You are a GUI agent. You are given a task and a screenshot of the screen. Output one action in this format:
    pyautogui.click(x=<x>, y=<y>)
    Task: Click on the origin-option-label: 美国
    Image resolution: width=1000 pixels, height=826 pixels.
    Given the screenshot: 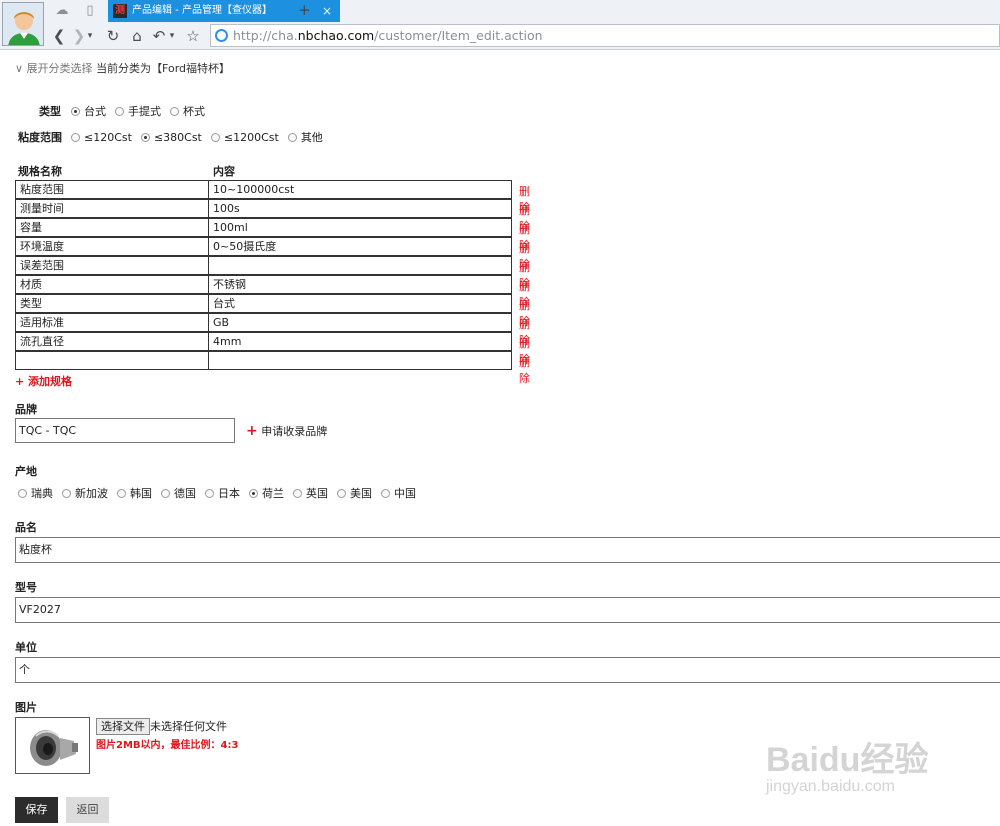 What is the action you would take?
    pyautogui.click(x=361, y=493)
    